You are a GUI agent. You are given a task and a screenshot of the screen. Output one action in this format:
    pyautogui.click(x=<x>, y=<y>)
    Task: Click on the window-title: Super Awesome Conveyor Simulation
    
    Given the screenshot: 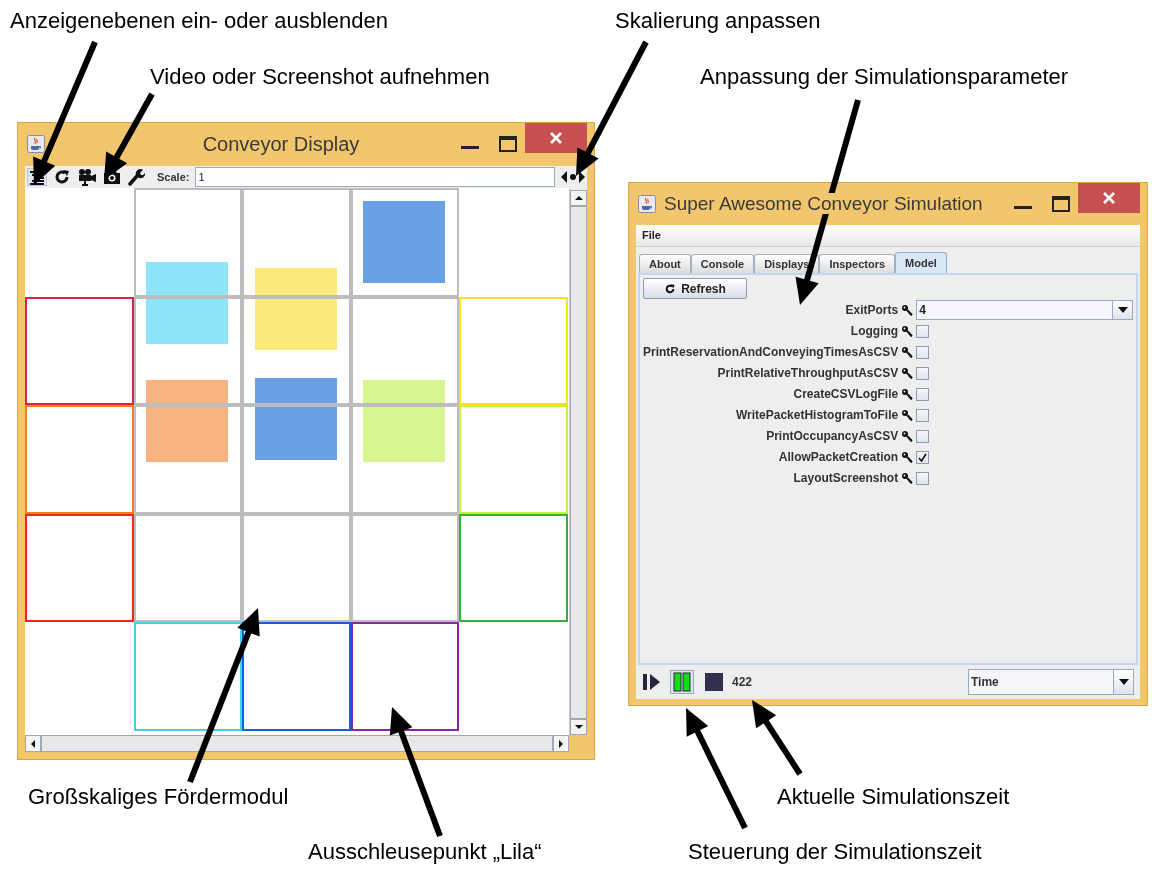 What is the action you would take?
    pyautogui.click(x=823, y=203)
    